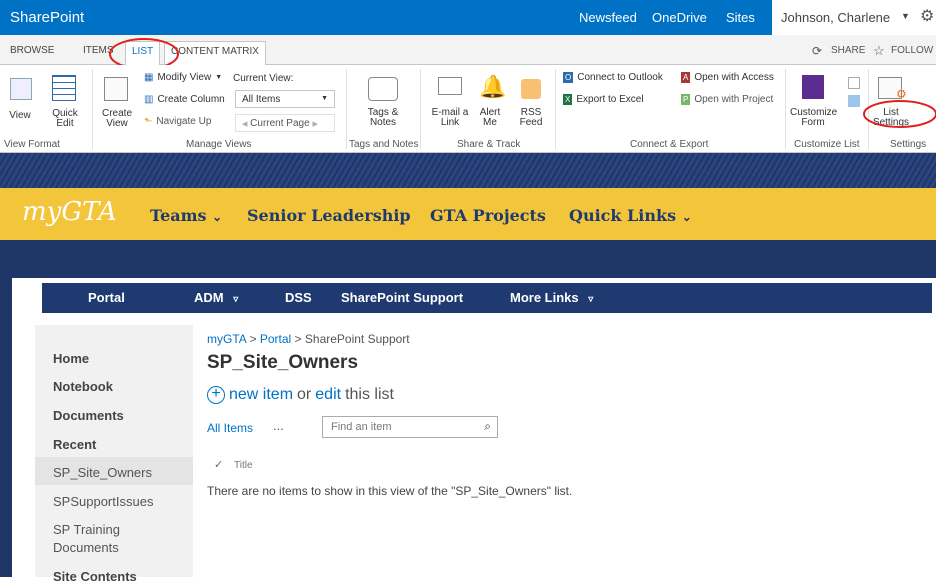 This screenshot has height=584, width=936. I want to click on top-nav, so click(487, 298).